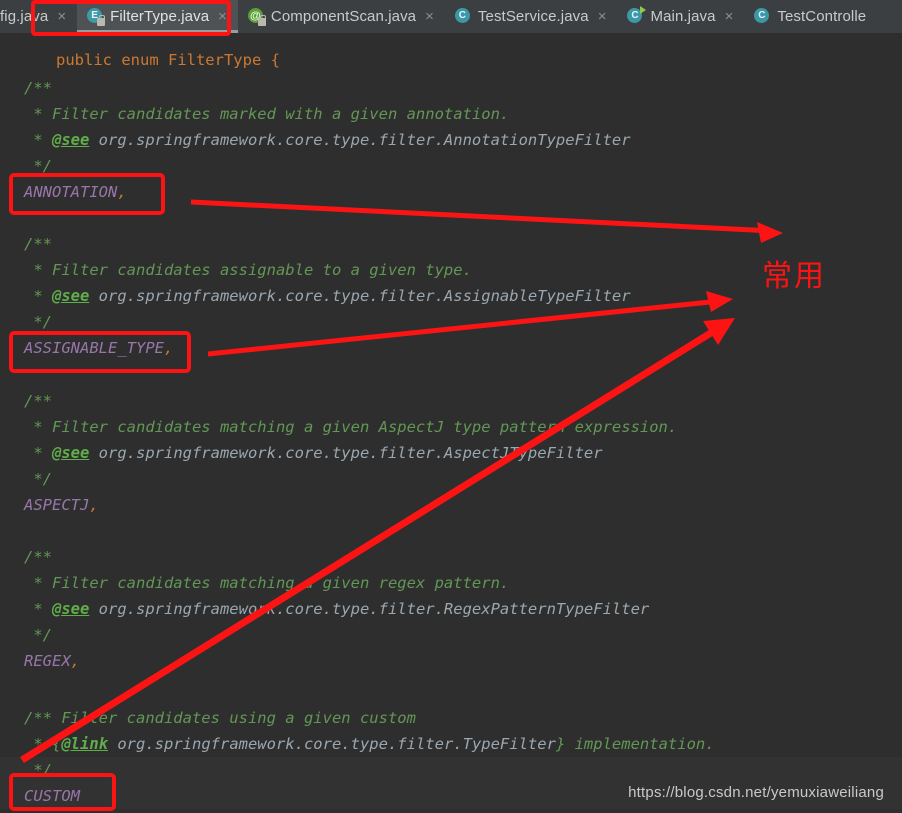 Image resolution: width=902 pixels, height=813 pixels. What do you see at coordinates (451, 192) in the screenshot?
I see `code-line-enum-constant: ANNOTATION,` at bounding box center [451, 192].